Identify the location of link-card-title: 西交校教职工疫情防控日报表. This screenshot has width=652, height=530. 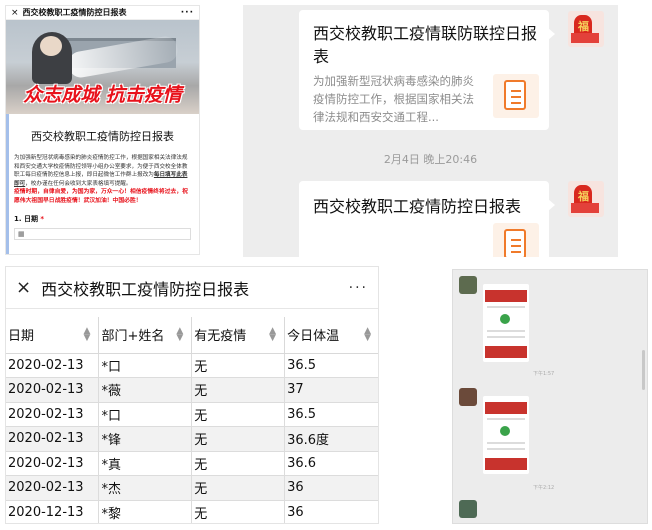
(417, 206).